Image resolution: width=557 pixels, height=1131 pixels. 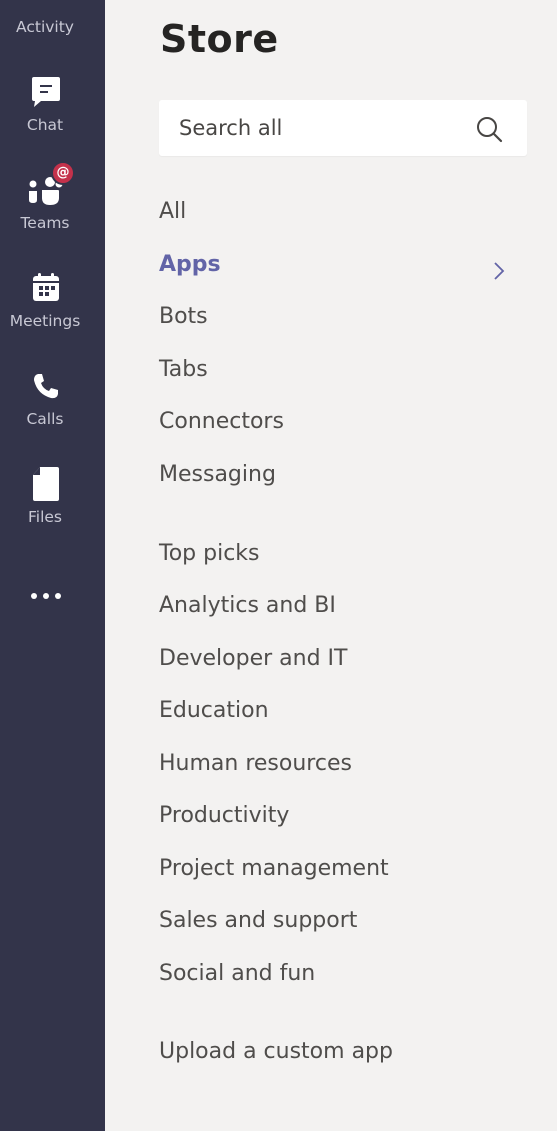 I want to click on nav-item-analytics-and-bi: Analytics and BI, so click(x=334, y=606).